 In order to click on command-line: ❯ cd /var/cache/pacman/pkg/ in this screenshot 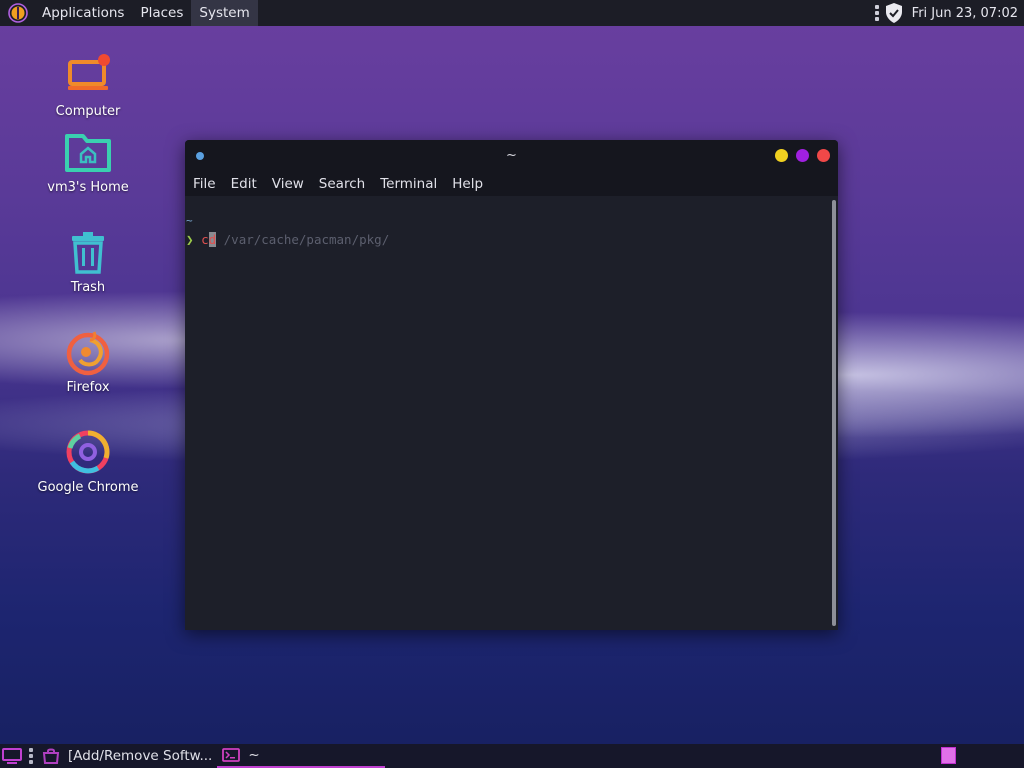, I will do `click(287, 239)`.